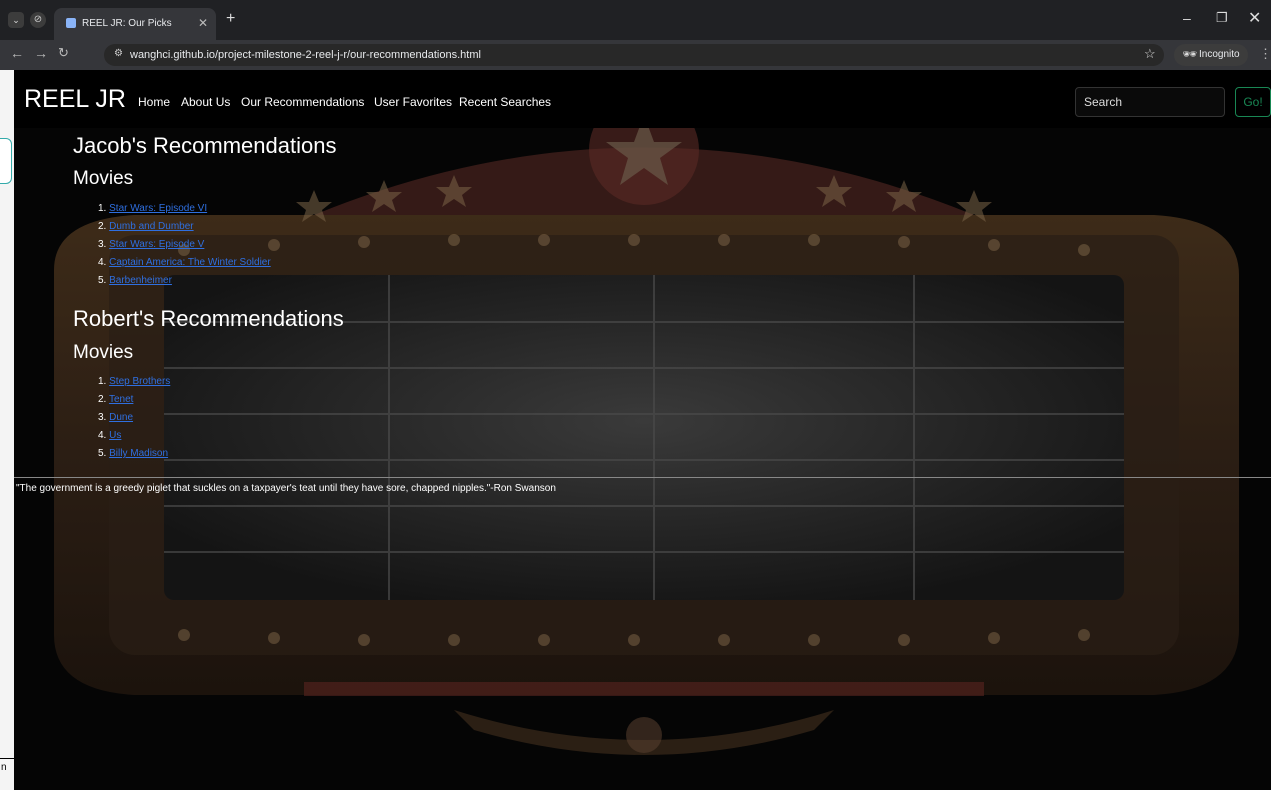 The height and width of the screenshot is (790, 1271). What do you see at coordinates (7, 758) in the screenshot?
I see `background-divider` at bounding box center [7, 758].